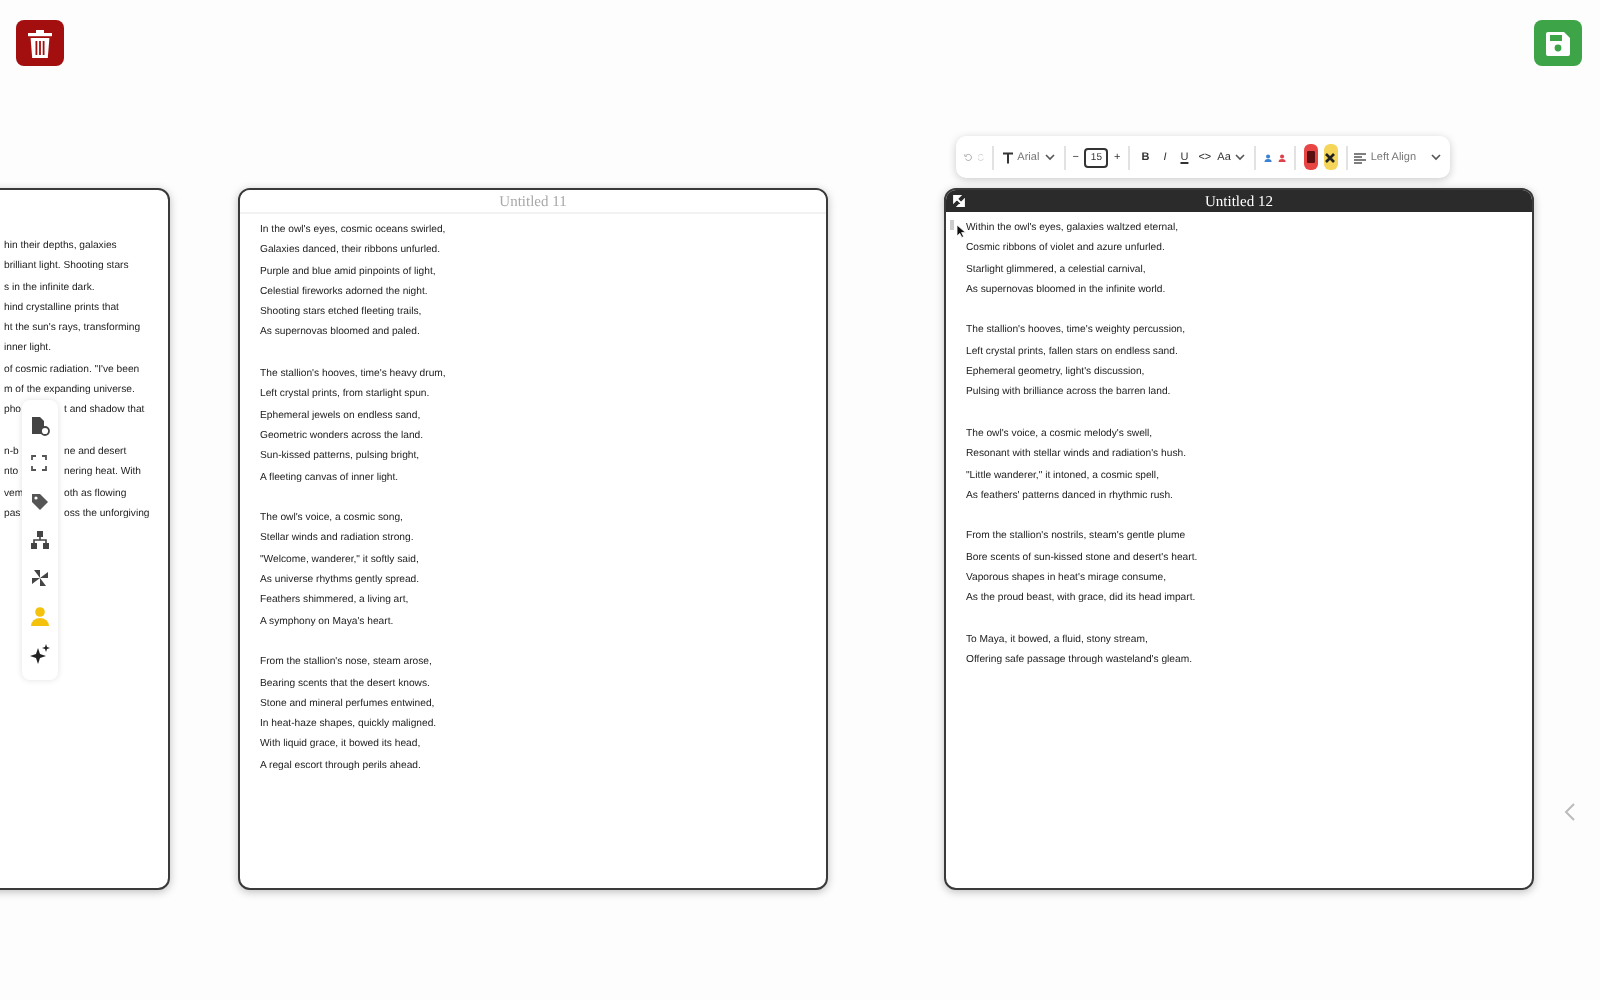 The width and height of the screenshot is (1600, 1000). I want to click on tag-icon, so click(40, 501).